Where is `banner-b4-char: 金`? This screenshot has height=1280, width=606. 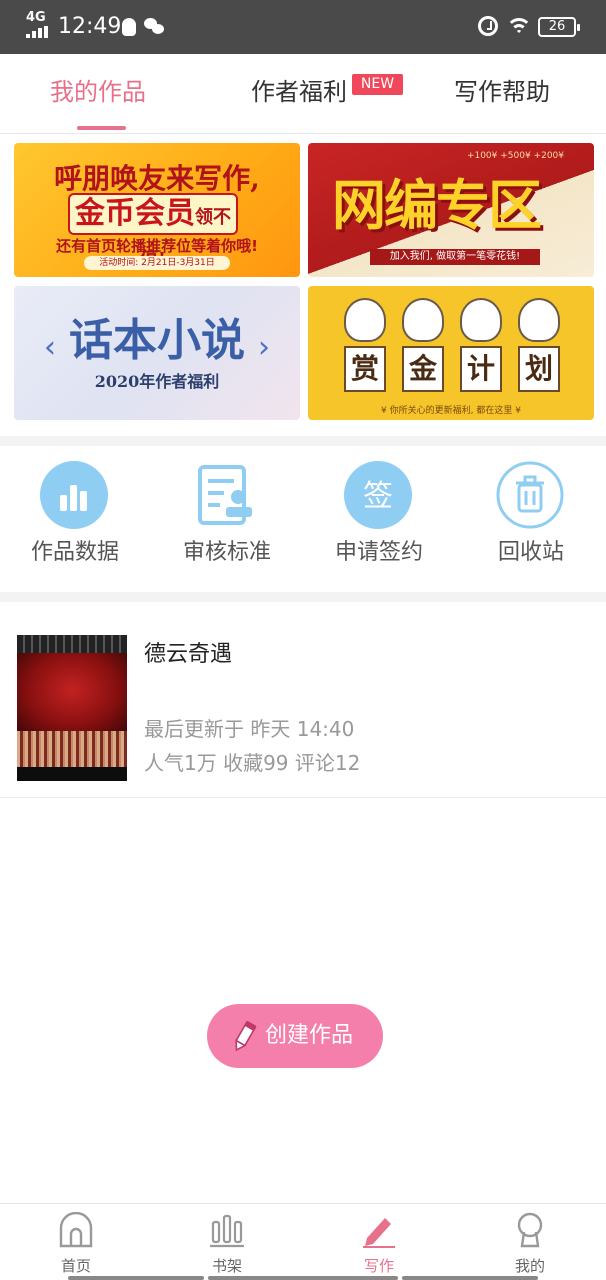
banner-b4-char: 金 is located at coordinates (423, 369).